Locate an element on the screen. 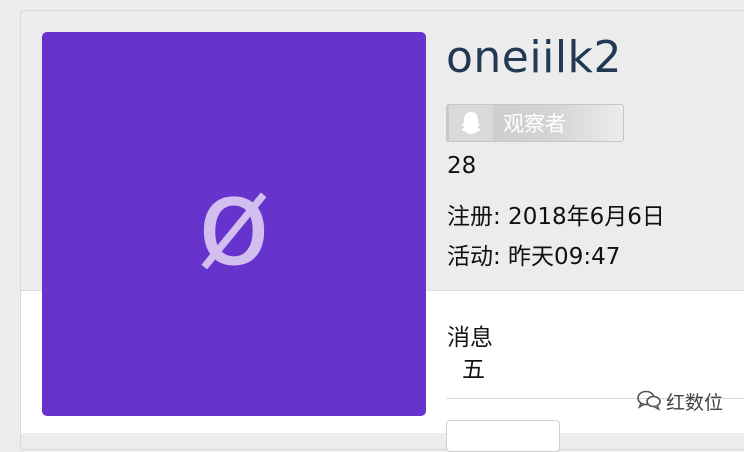 The width and height of the screenshot is (744, 452). role-label: 观察者 is located at coordinates (534, 124).